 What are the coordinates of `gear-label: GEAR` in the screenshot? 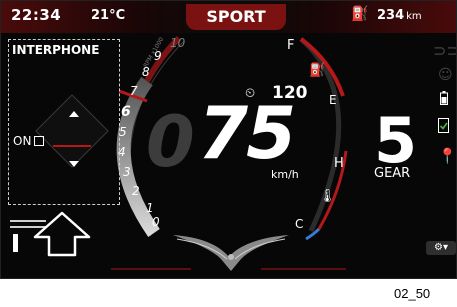 It's located at (392, 173).